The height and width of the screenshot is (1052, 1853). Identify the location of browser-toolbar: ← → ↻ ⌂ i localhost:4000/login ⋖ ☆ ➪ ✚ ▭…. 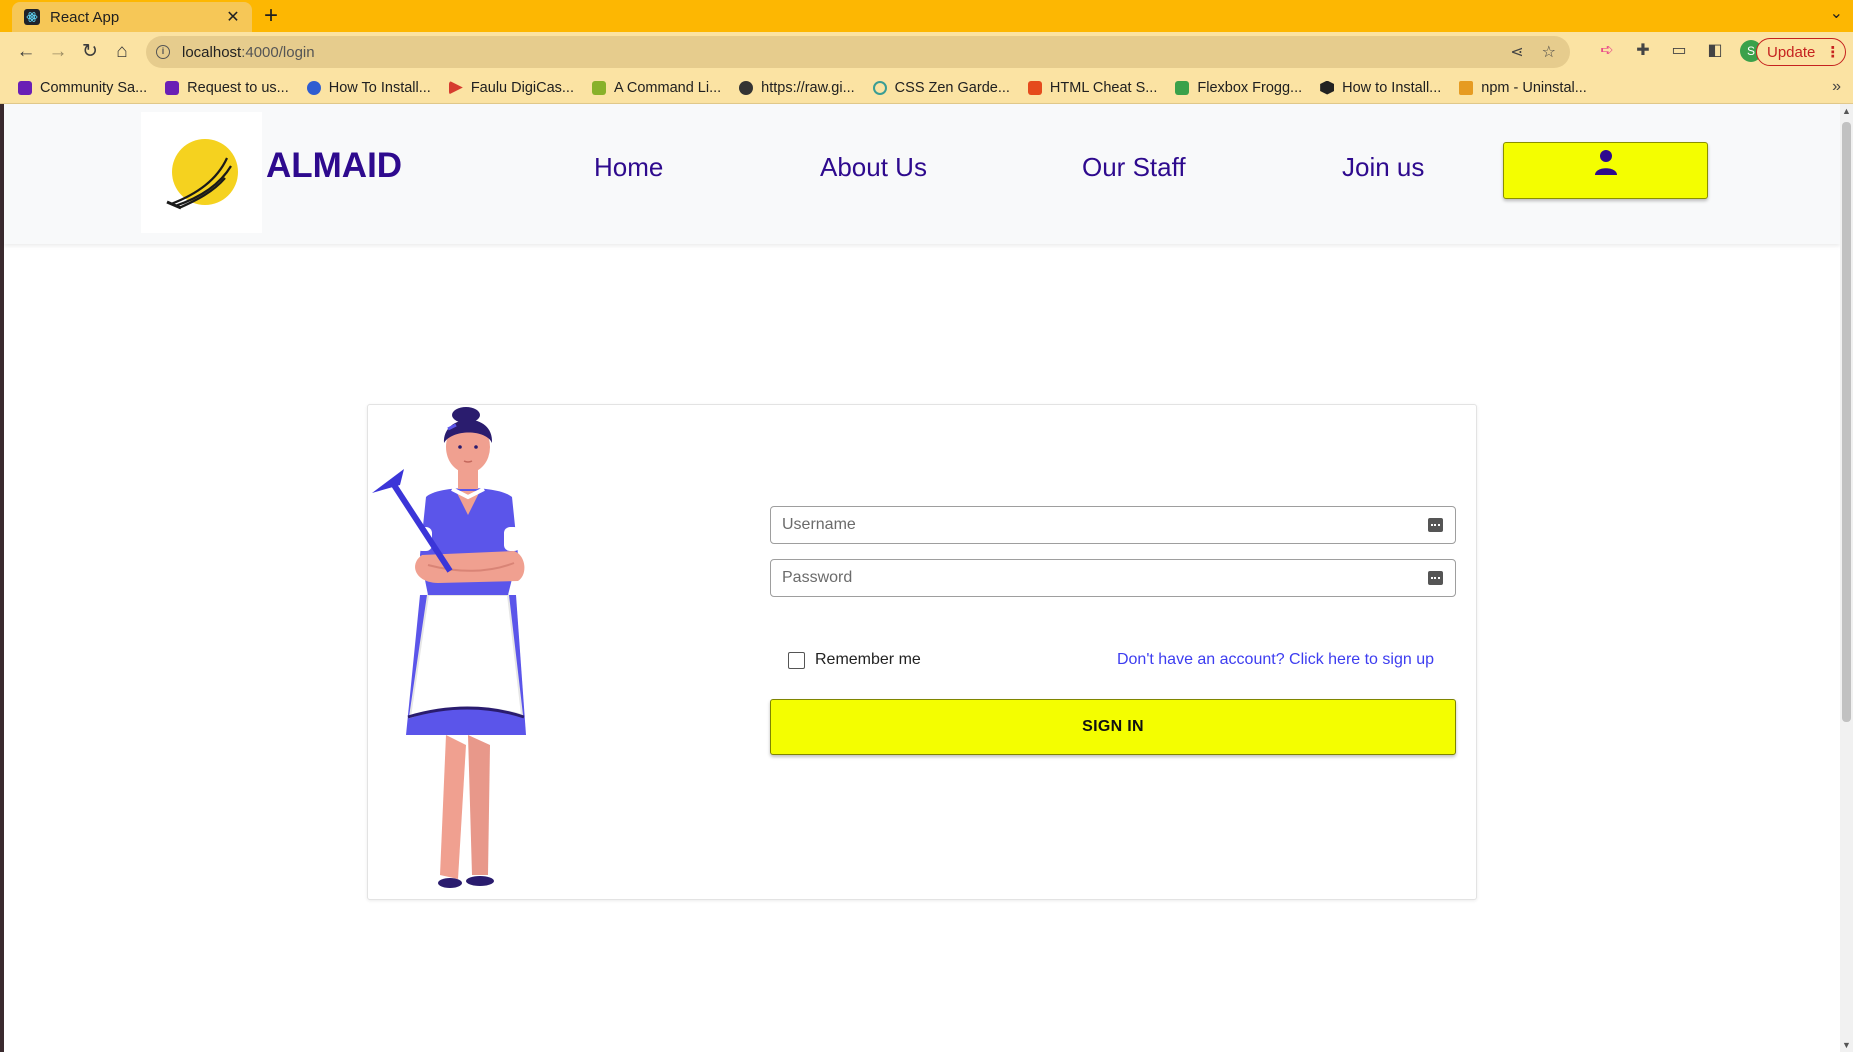
(926, 52).